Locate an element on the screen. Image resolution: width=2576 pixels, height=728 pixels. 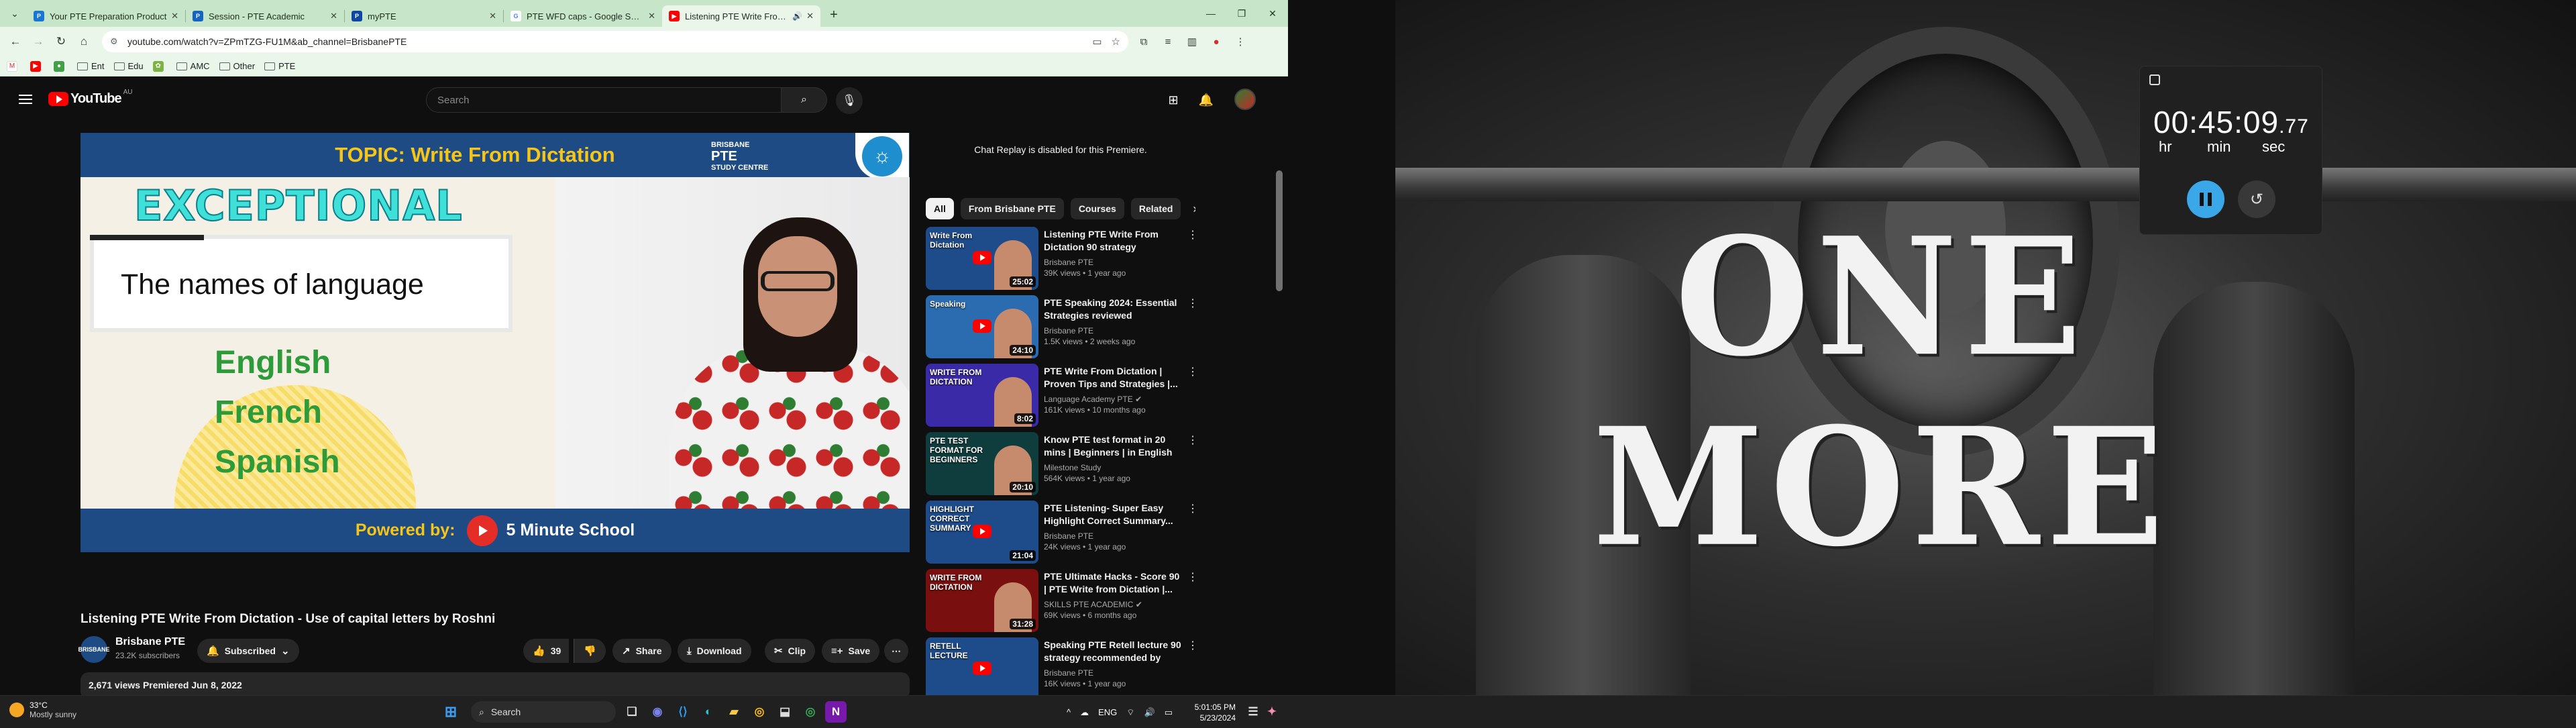
youtube-logo: YouTube AU is located at coordinates (90, 98).